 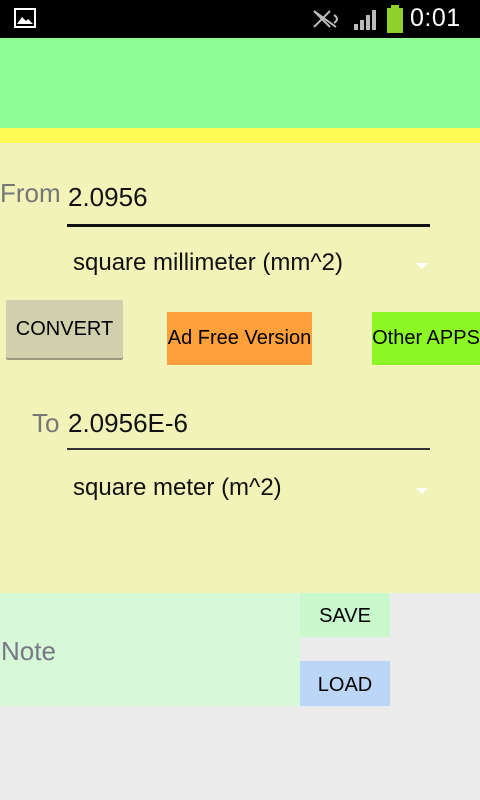 What do you see at coordinates (28, 651) in the screenshot?
I see `note-placeholder: Note` at bounding box center [28, 651].